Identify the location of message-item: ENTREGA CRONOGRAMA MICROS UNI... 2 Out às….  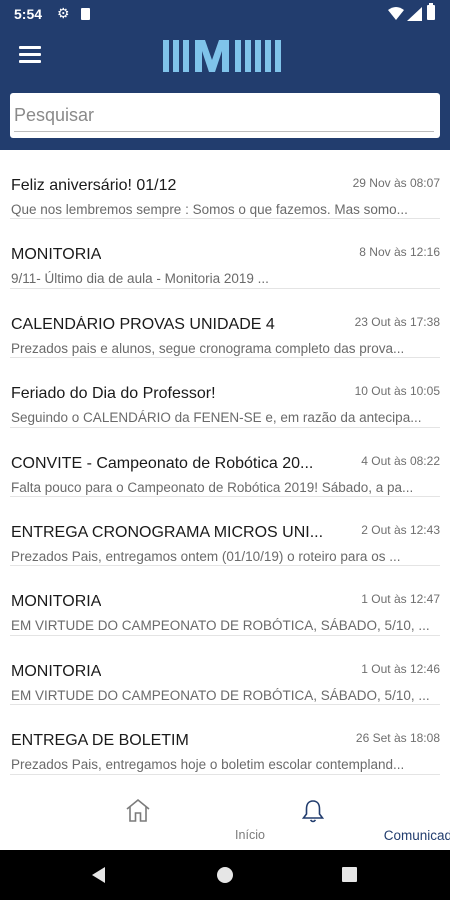
(225, 532).